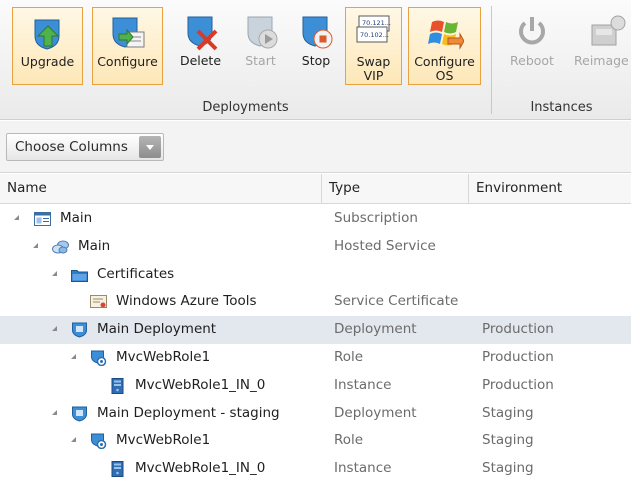 The width and height of the screenshot is (631, 486). I want to click on grid-header: Name Type Environment, so click(315, 189).